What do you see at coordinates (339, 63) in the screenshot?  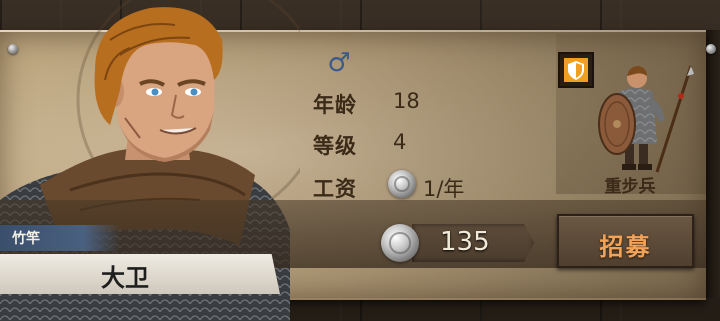 I see `male-gender-icon: ♂` at bounding box center [339, 63].